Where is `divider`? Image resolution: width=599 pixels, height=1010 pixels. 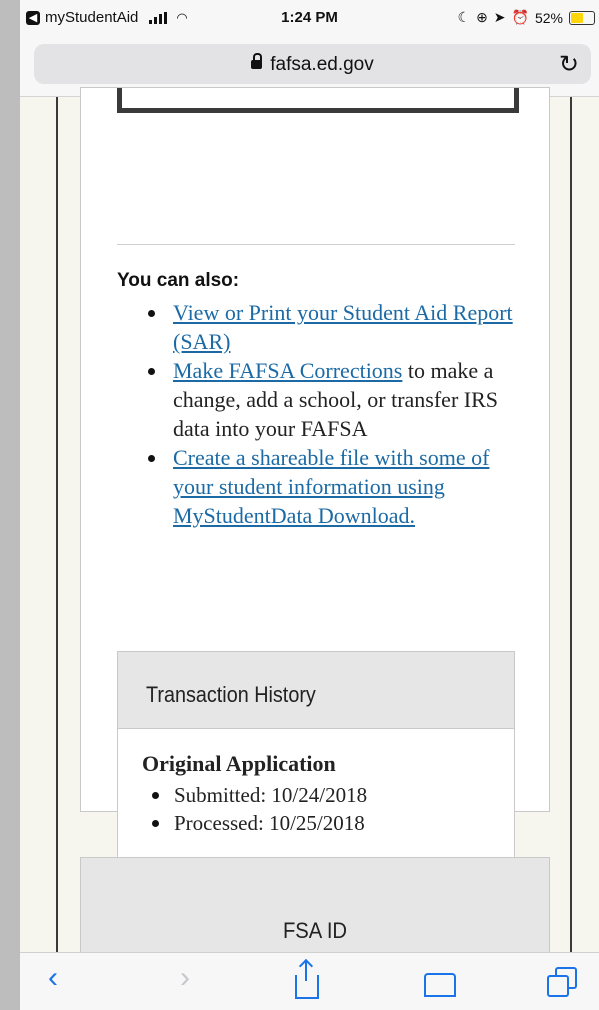
divider is located at coordinates (316, 244).